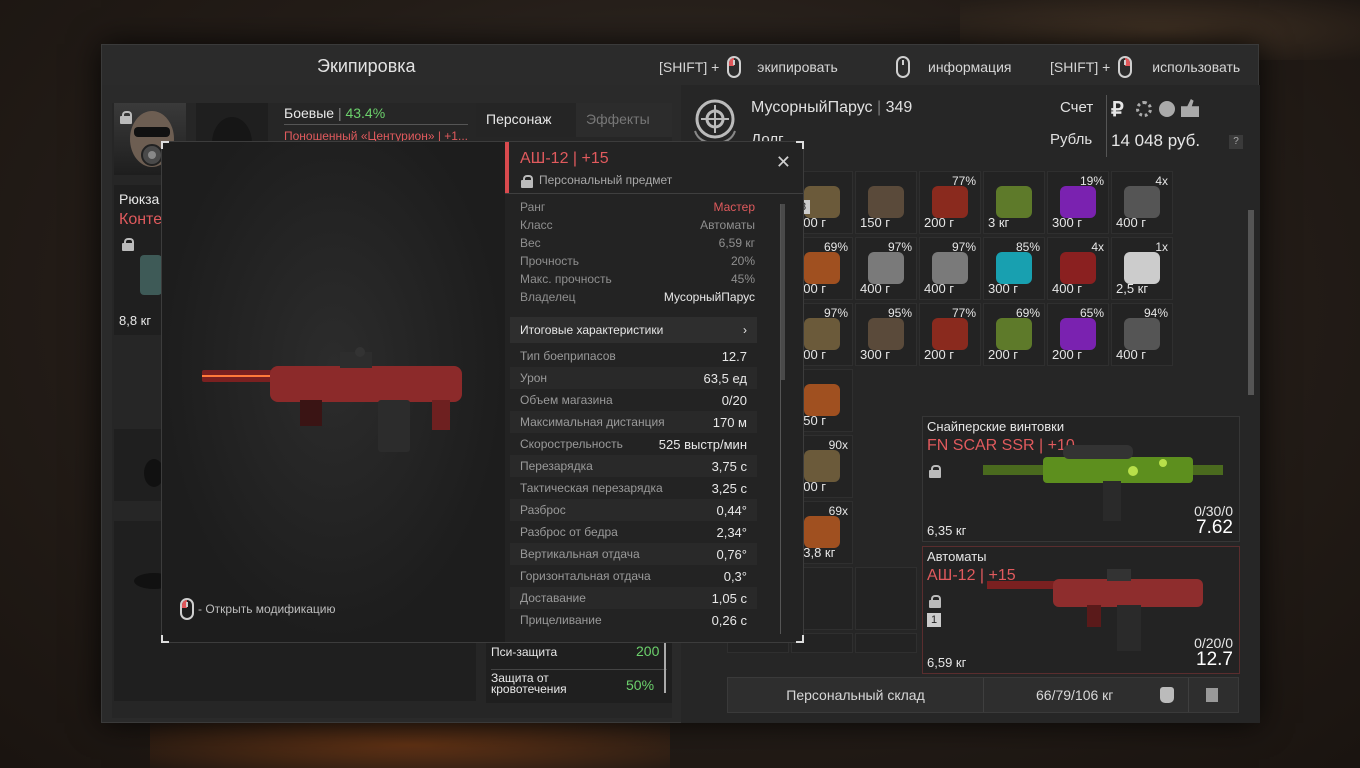 This screenshot has height=768, width=1360. Describe the element at coordinates (556, 466) in the screenshot. I see `stat-key: Перезарядка` at that location.